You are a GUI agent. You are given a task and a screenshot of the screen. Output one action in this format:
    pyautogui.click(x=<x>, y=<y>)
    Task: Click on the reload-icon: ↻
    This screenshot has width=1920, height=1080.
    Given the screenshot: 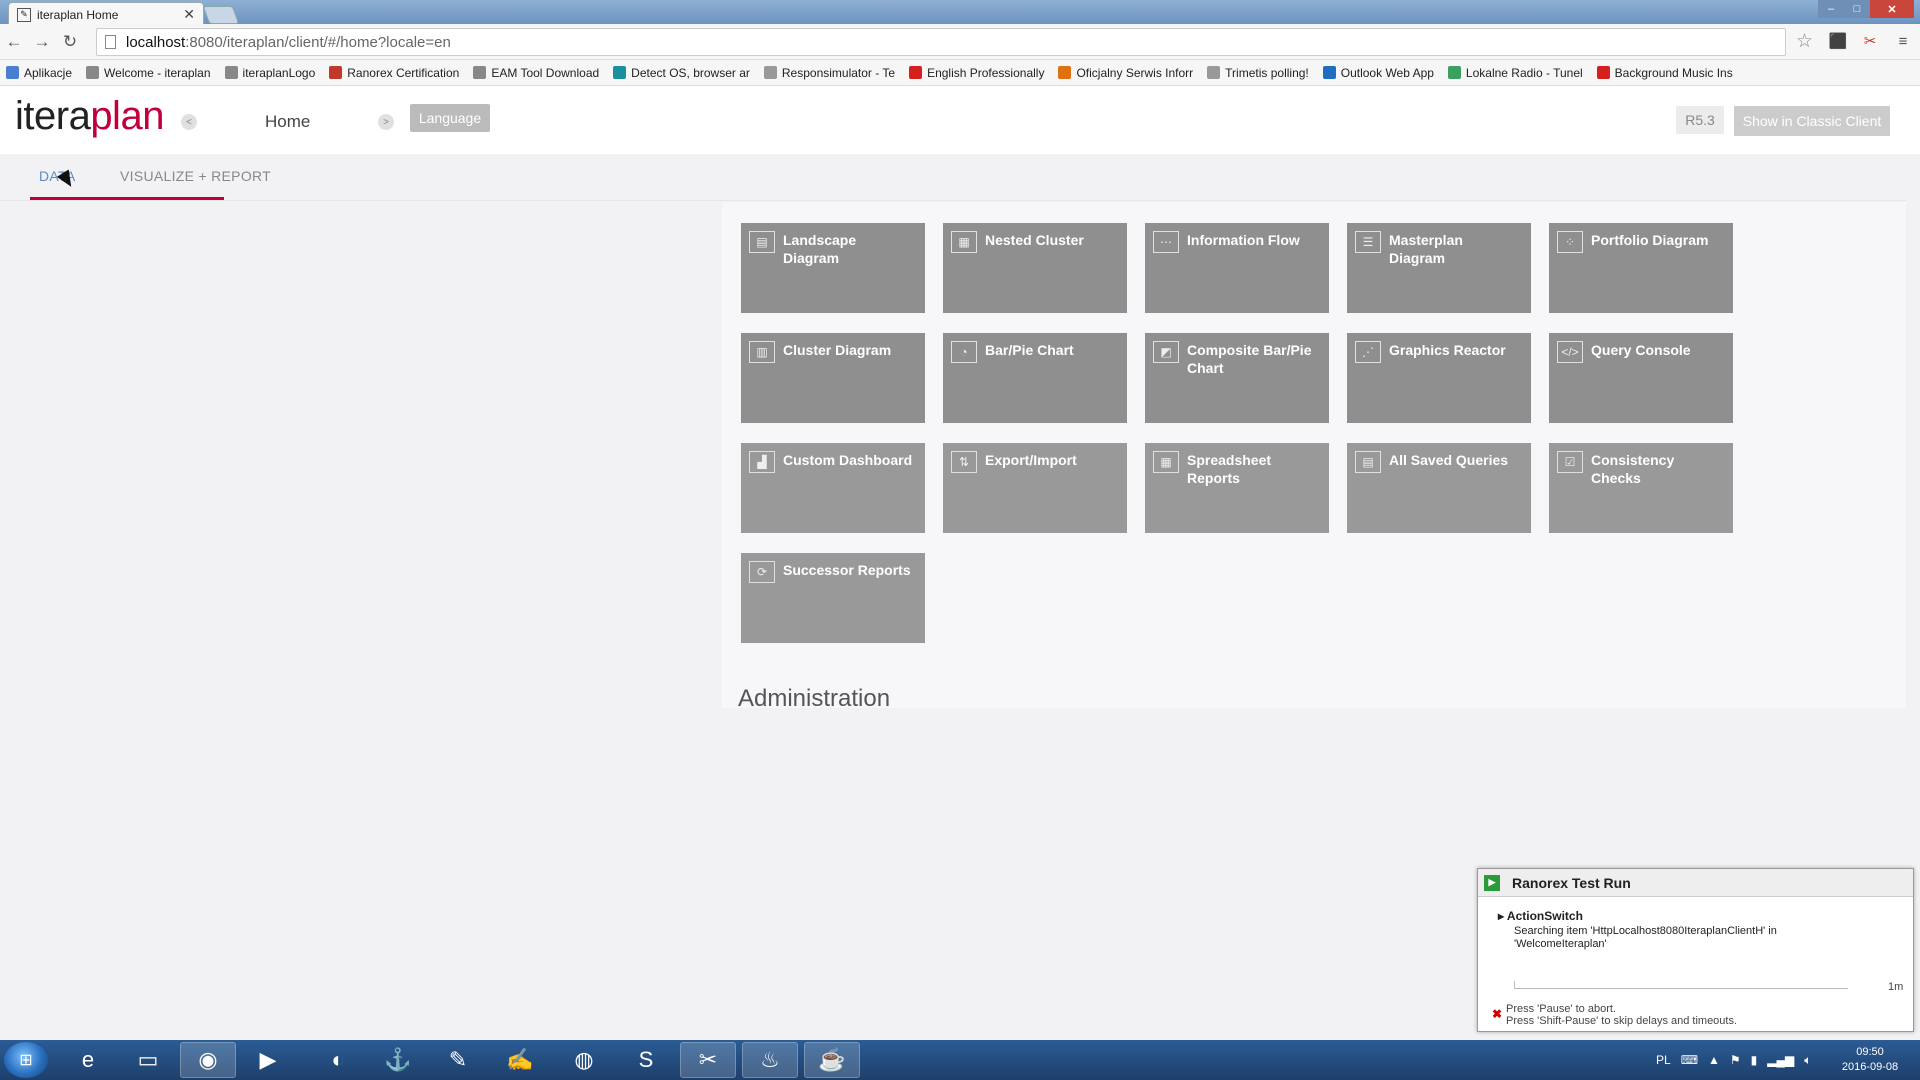 What is the action you would take?
    pyautogui.click(x=70, y=42)
    